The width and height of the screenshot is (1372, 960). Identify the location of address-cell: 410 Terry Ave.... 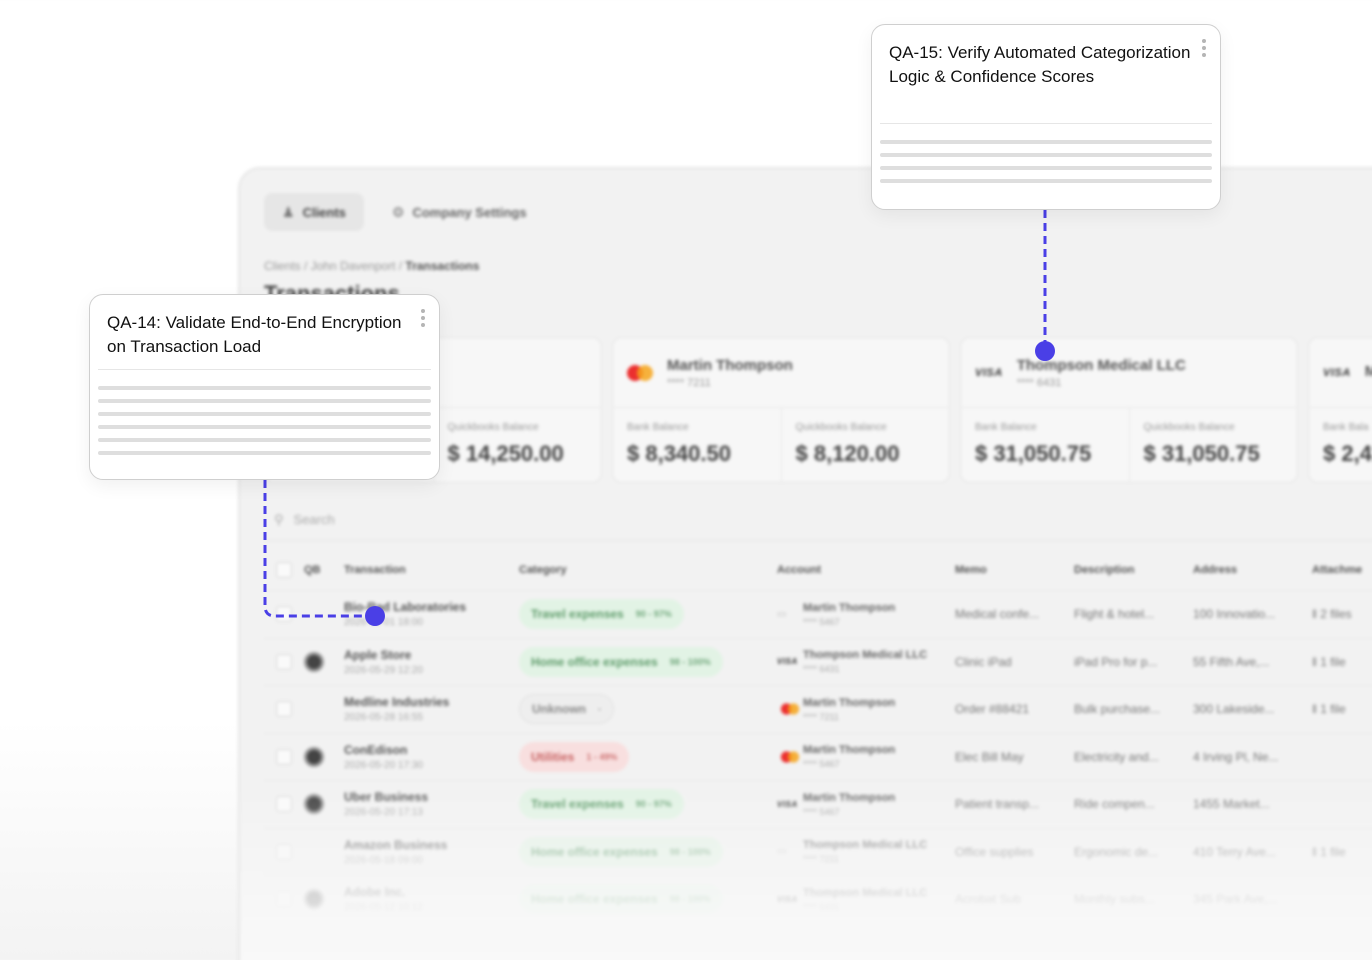
(1234, 851).